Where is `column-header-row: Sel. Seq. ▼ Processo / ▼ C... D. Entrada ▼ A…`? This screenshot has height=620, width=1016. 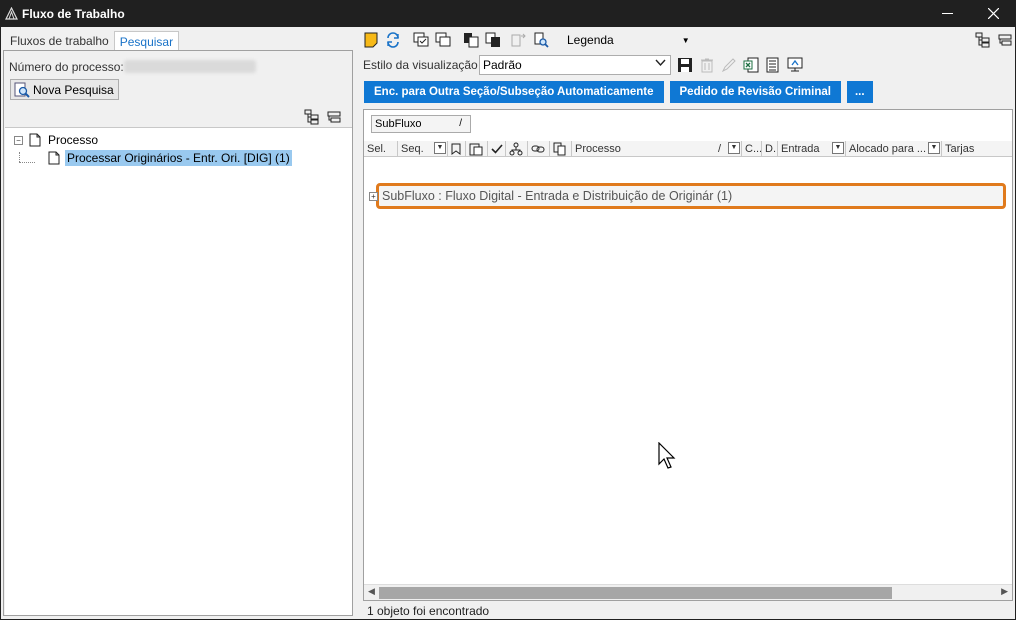 column-header-row: Sel. Seq. ▼ Processo / ▼ C... D. Entrada ▼ A… is located at coordinates (688, 149).